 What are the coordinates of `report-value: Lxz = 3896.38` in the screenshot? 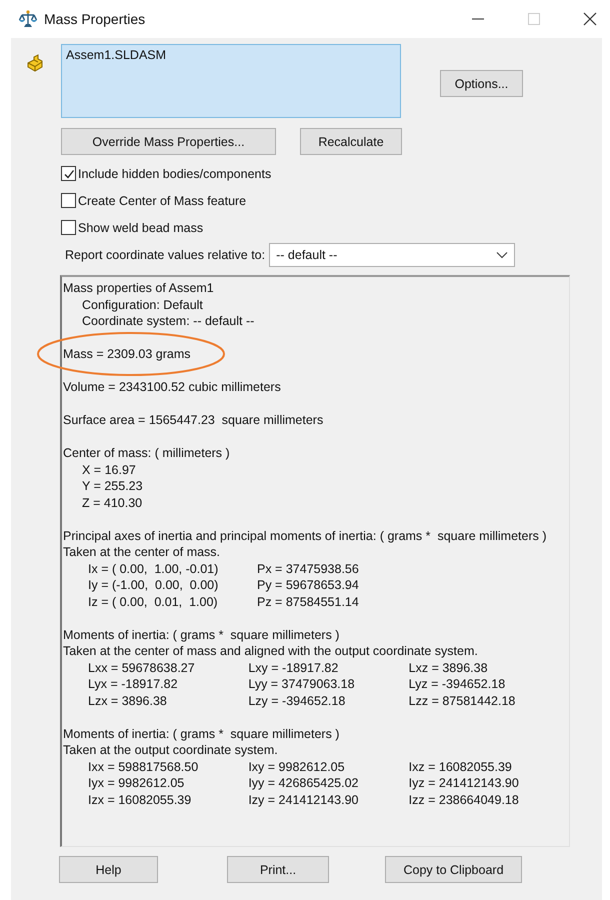 It's located at (448, 668).